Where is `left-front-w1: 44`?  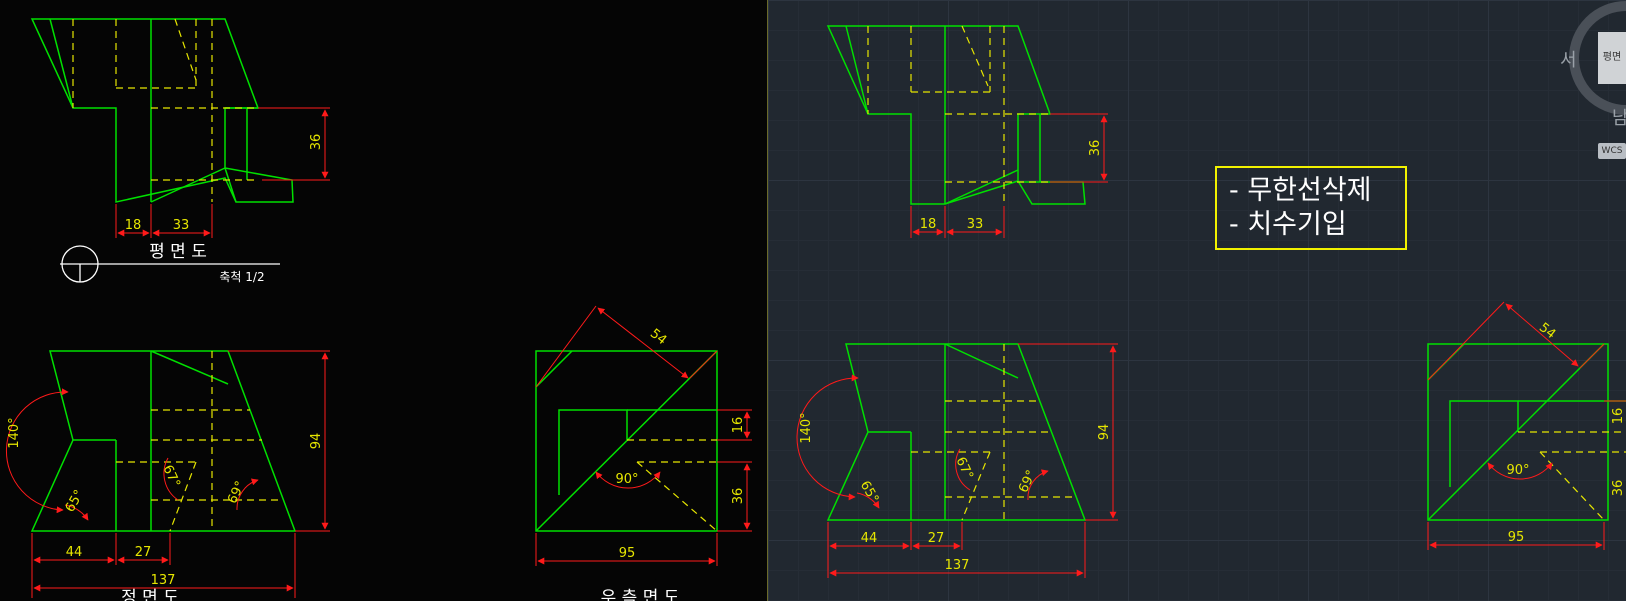 left-front-w1: 44 is located at coordinates (74, 552).